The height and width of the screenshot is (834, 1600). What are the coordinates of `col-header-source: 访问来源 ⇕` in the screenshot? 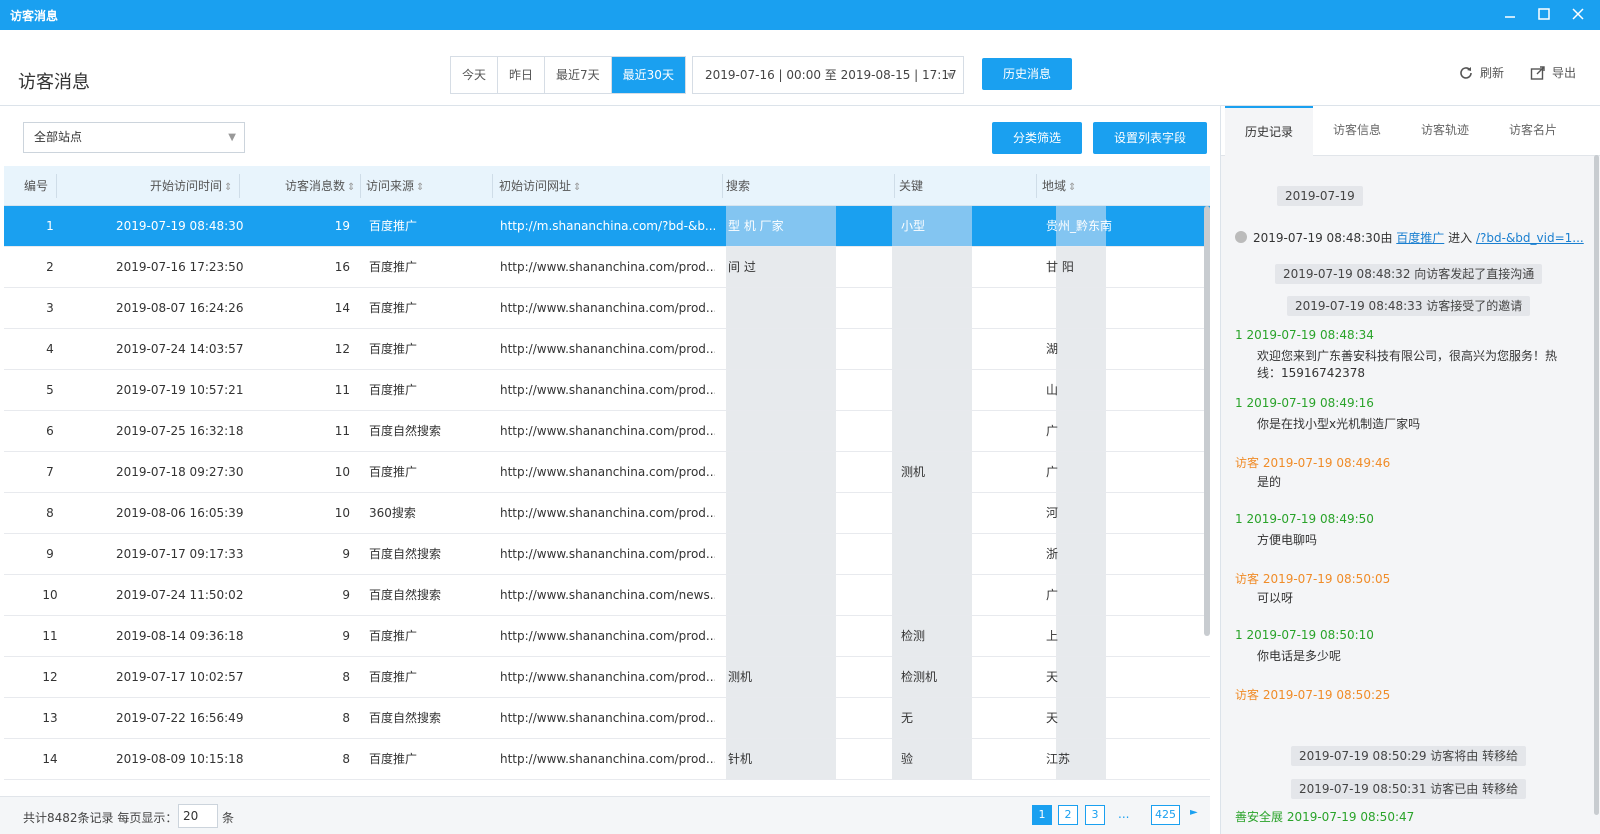 It's located at (395, 186).